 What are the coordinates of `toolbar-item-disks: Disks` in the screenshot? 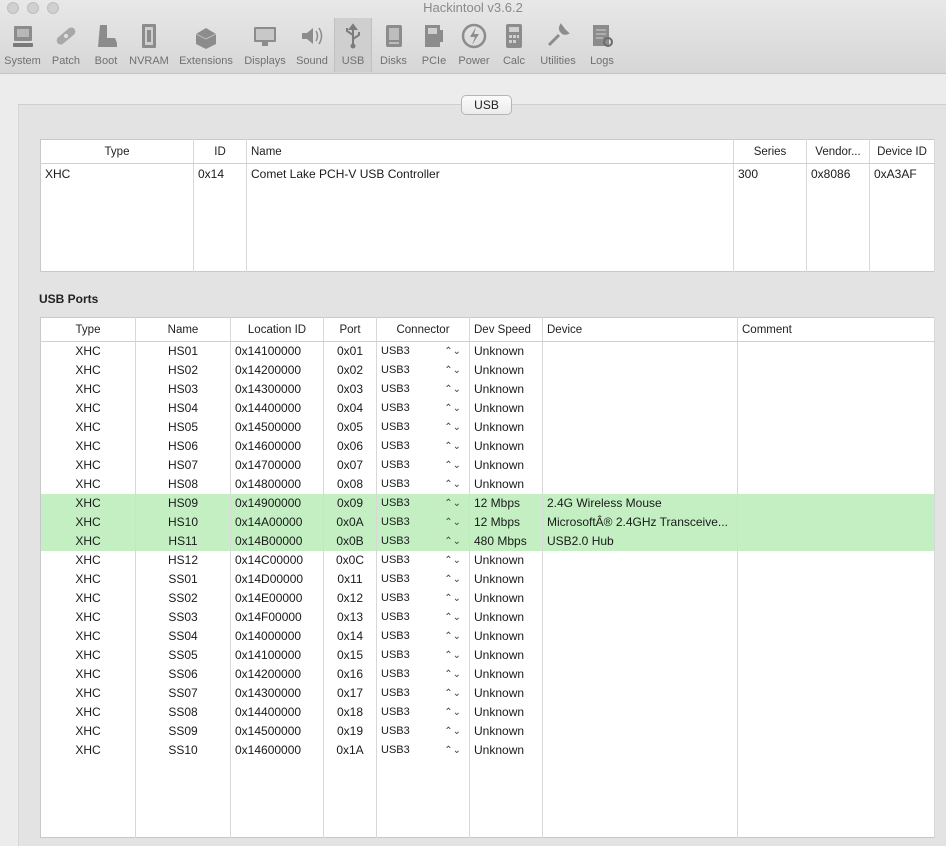 It's located at (393, 45).